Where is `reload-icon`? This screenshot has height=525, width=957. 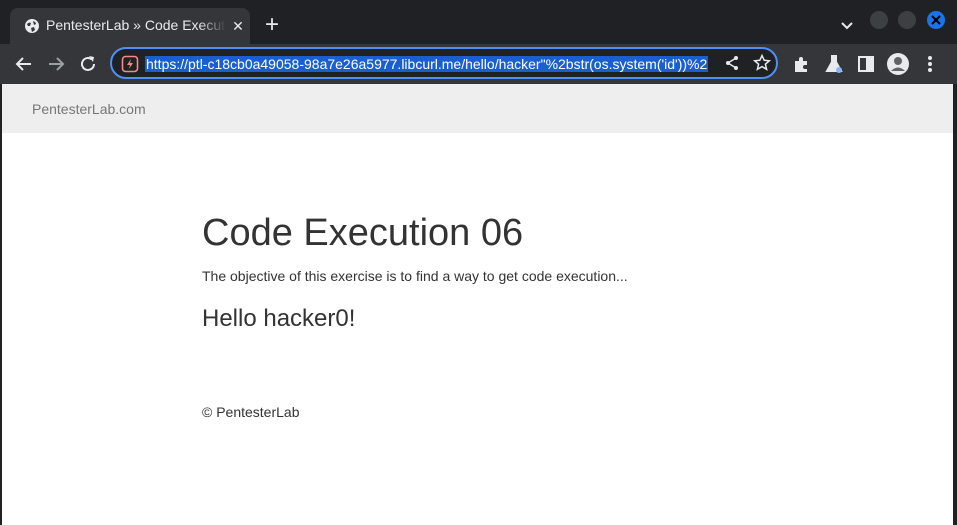 reload-icon is located at coordinates (88, 64).